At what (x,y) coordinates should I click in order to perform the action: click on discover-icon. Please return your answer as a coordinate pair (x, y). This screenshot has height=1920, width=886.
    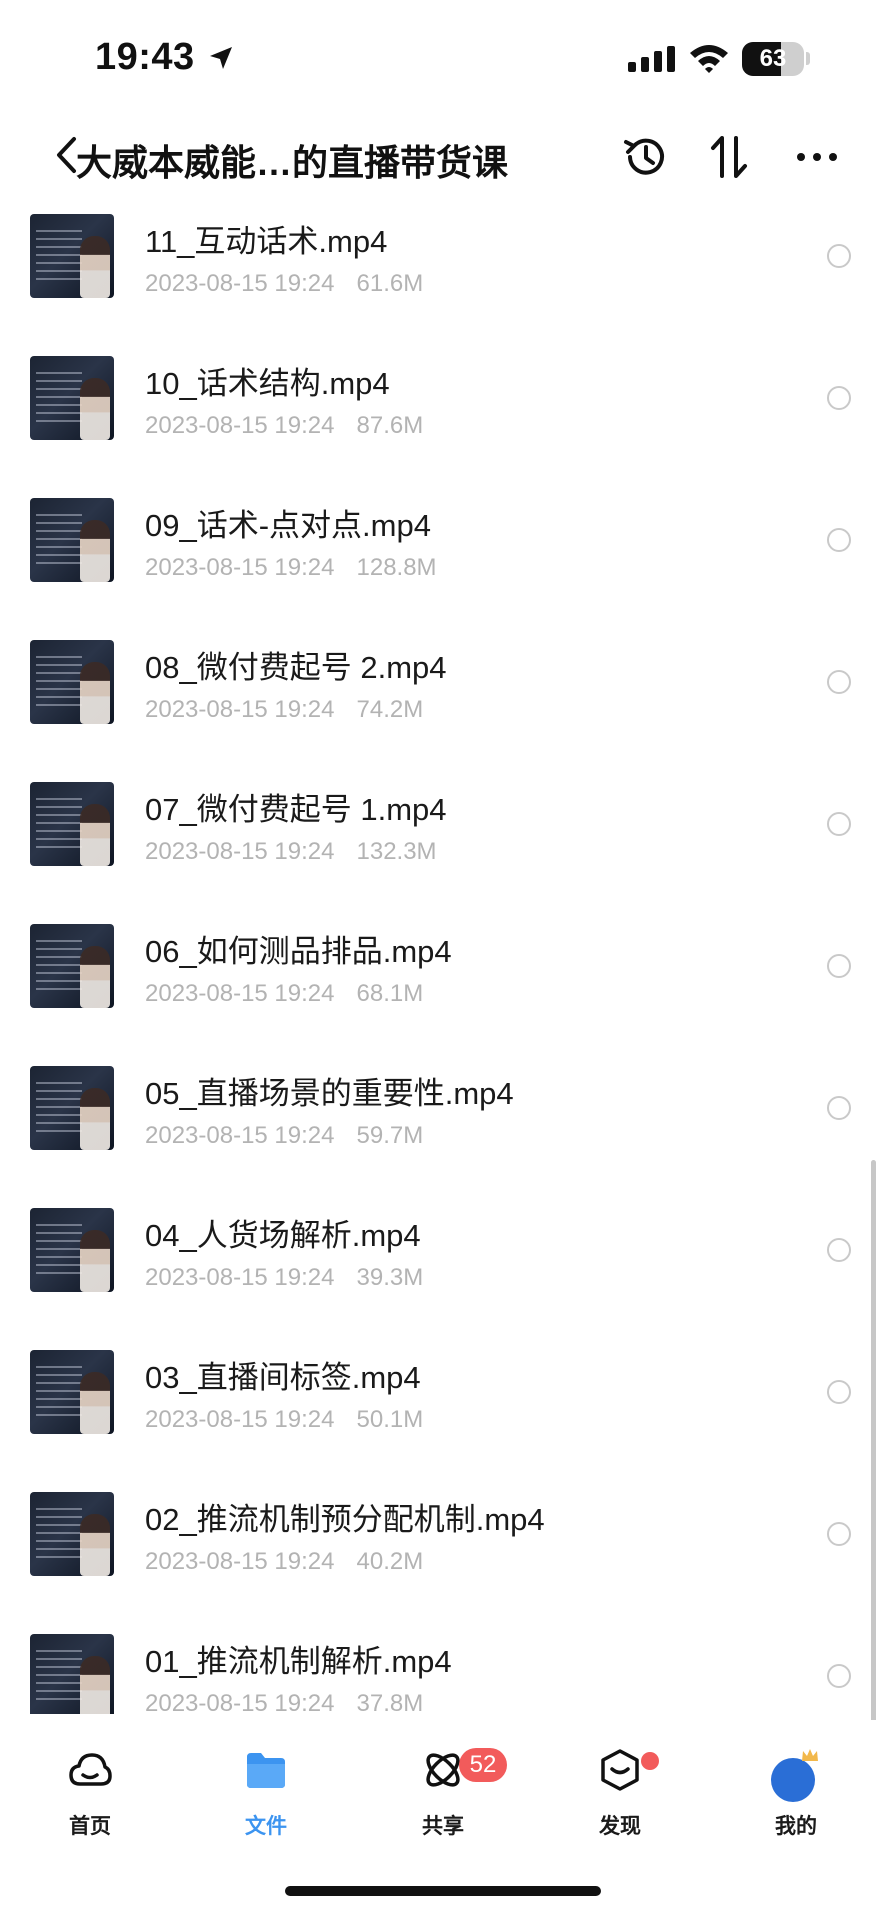
    Looking at the image, I should click on (620, 1770).